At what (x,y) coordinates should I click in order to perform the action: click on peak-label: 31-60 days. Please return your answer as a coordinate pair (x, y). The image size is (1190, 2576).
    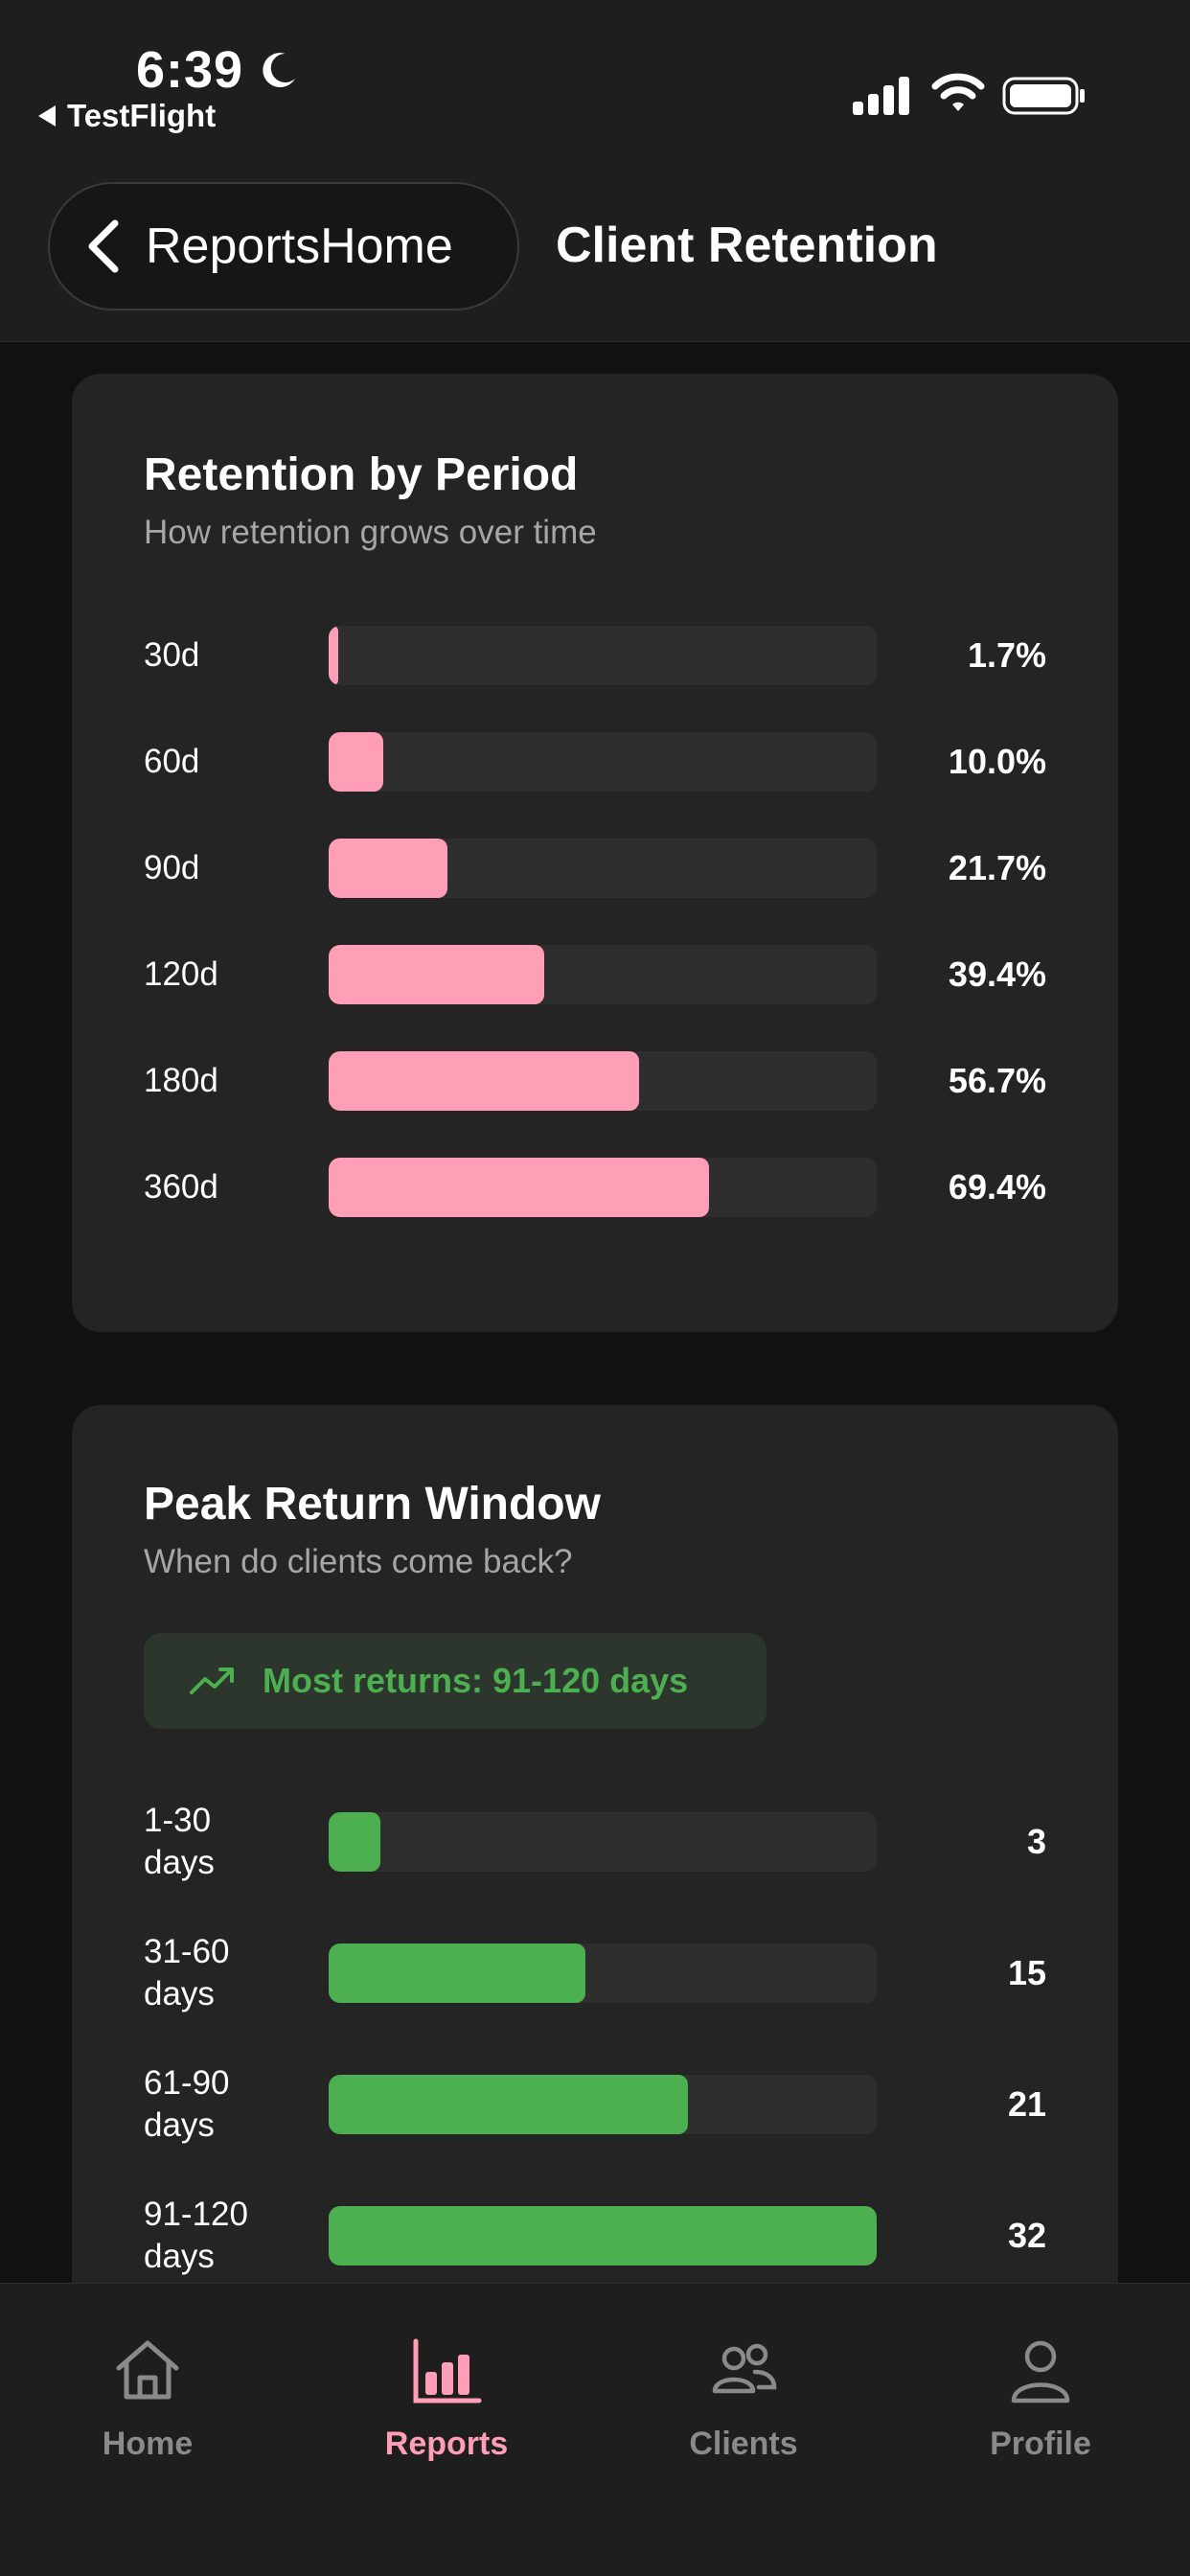
    Looking at the image, I should click on (187, 1973).